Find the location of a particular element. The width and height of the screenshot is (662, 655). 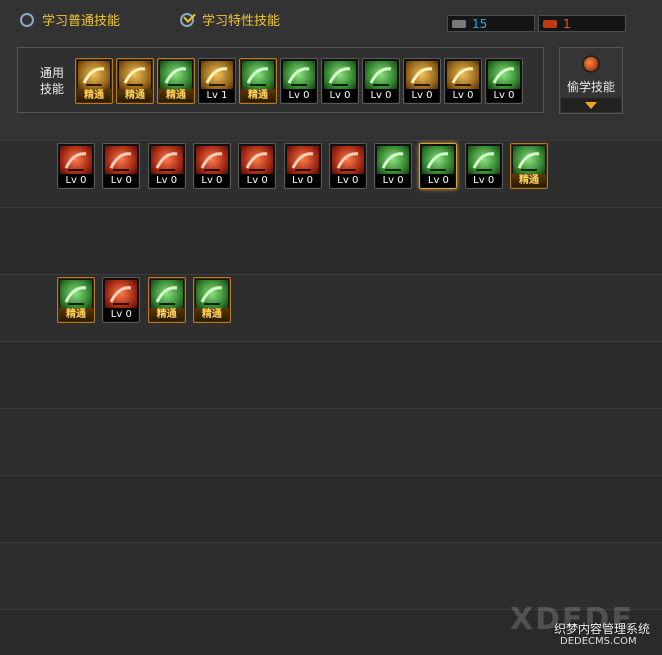

steal-skill-label: 偷学技能 is located at coordinates (590, 87).